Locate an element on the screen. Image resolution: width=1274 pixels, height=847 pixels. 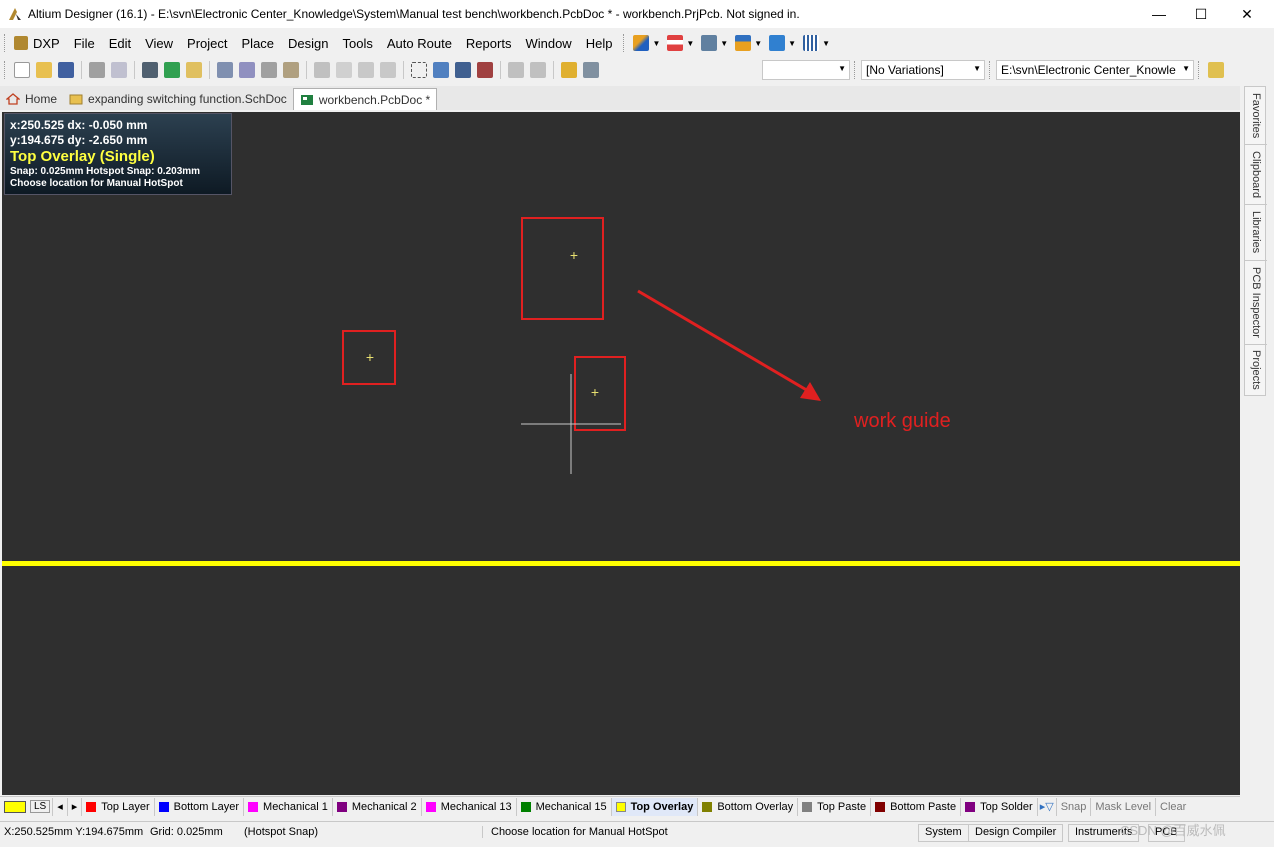
tab-home: Home is located at coordinates (31, 99).